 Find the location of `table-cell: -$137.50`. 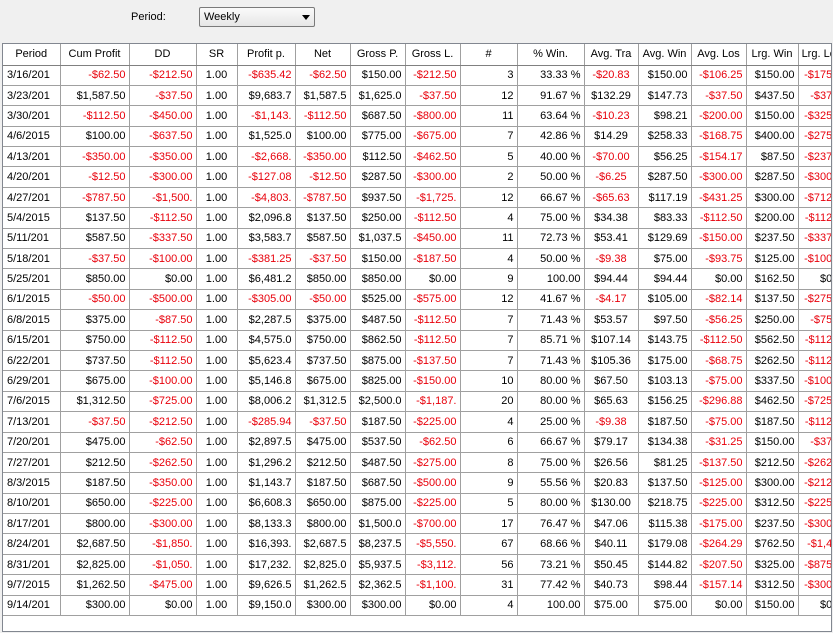

table-cell: -$137.50 is located at coordinates (719, 463).